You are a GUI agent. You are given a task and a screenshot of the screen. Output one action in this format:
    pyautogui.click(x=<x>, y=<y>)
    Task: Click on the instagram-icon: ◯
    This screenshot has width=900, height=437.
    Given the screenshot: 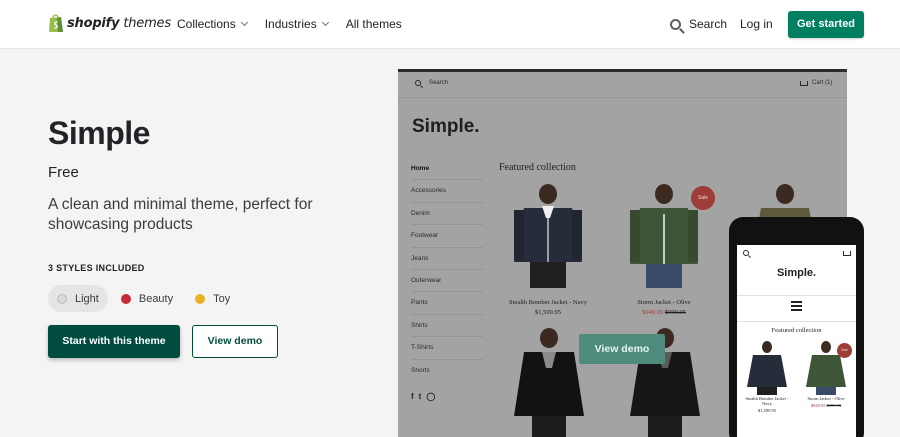 What is the action you would take?
    pyautogui.click(x=431, y=396)
    